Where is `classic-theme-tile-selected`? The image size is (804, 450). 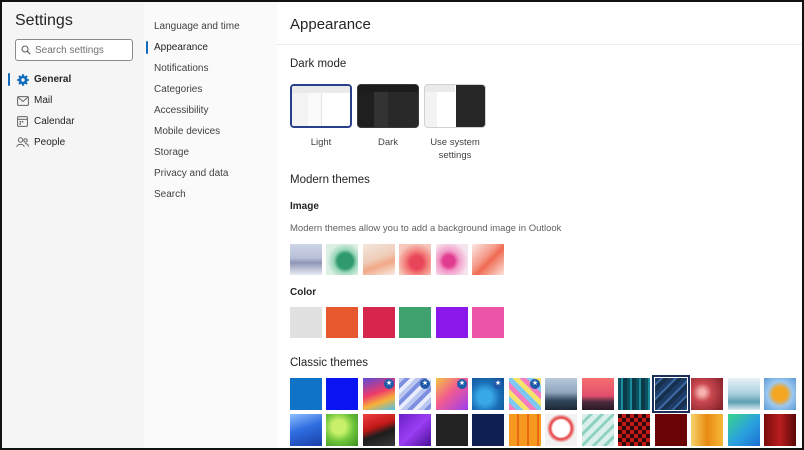 classic-theme-tile-selected is located at coordinates (671, 394).